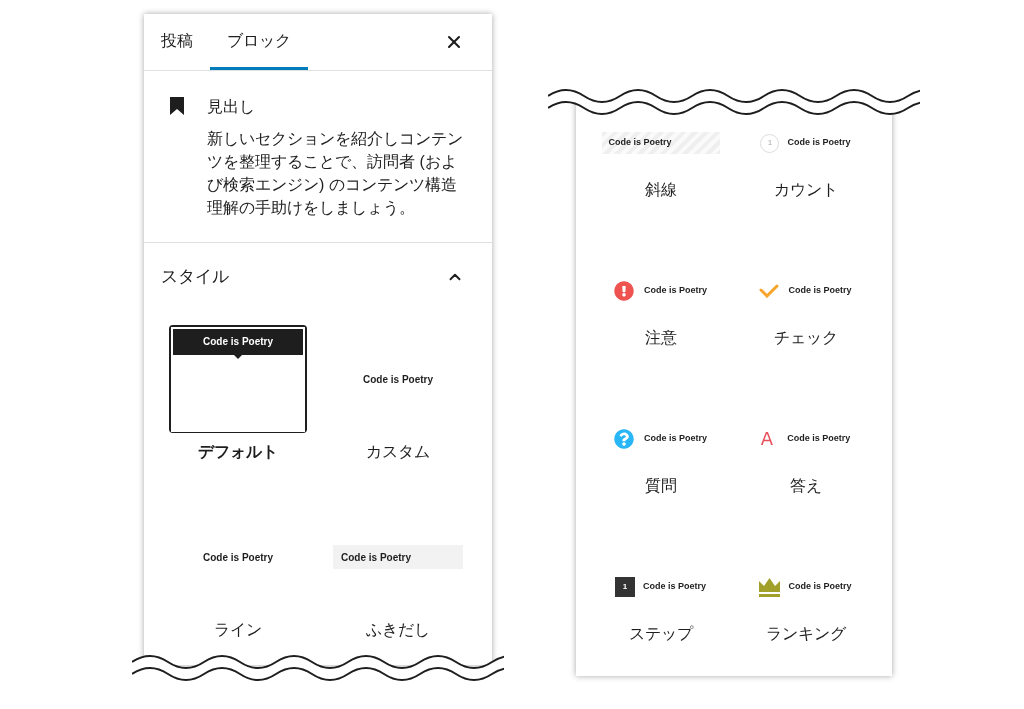  I want to click on tab: 投稿, so click(177, 42).